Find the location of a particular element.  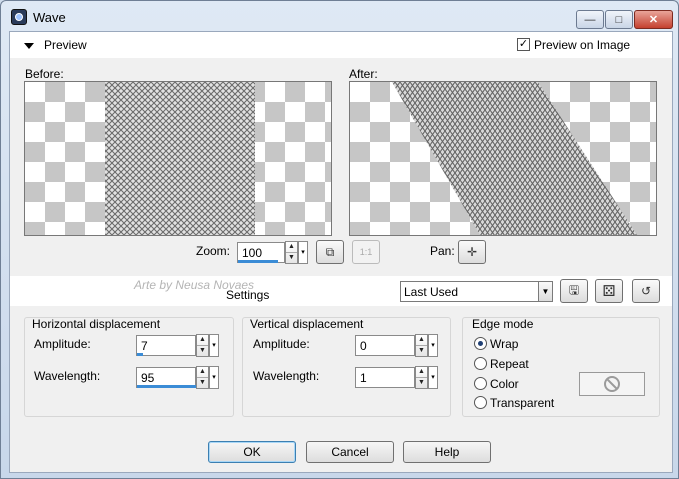

h-amplitude-dropdown-arrow: ▾ is located at coordinates (214, 345).